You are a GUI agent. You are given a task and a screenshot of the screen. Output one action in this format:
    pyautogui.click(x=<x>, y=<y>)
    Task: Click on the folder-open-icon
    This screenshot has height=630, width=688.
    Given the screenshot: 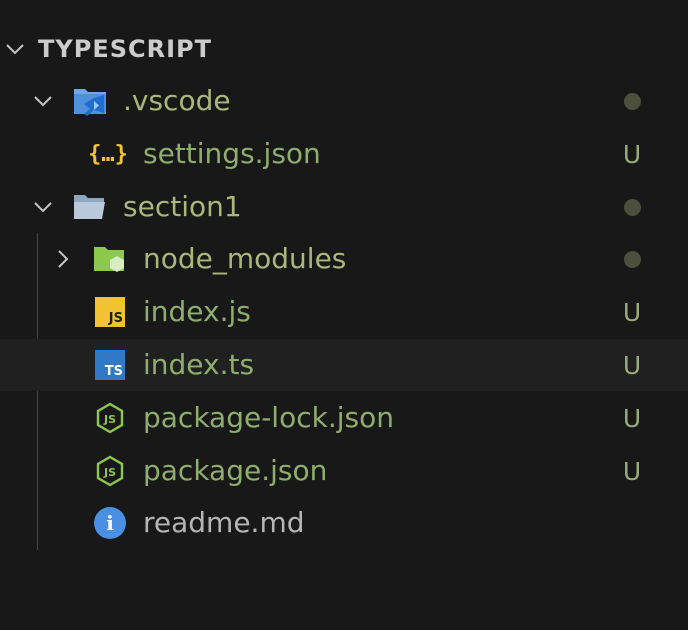 What is the action you would take?
    pyautogui.click(x=90, y=207)
    